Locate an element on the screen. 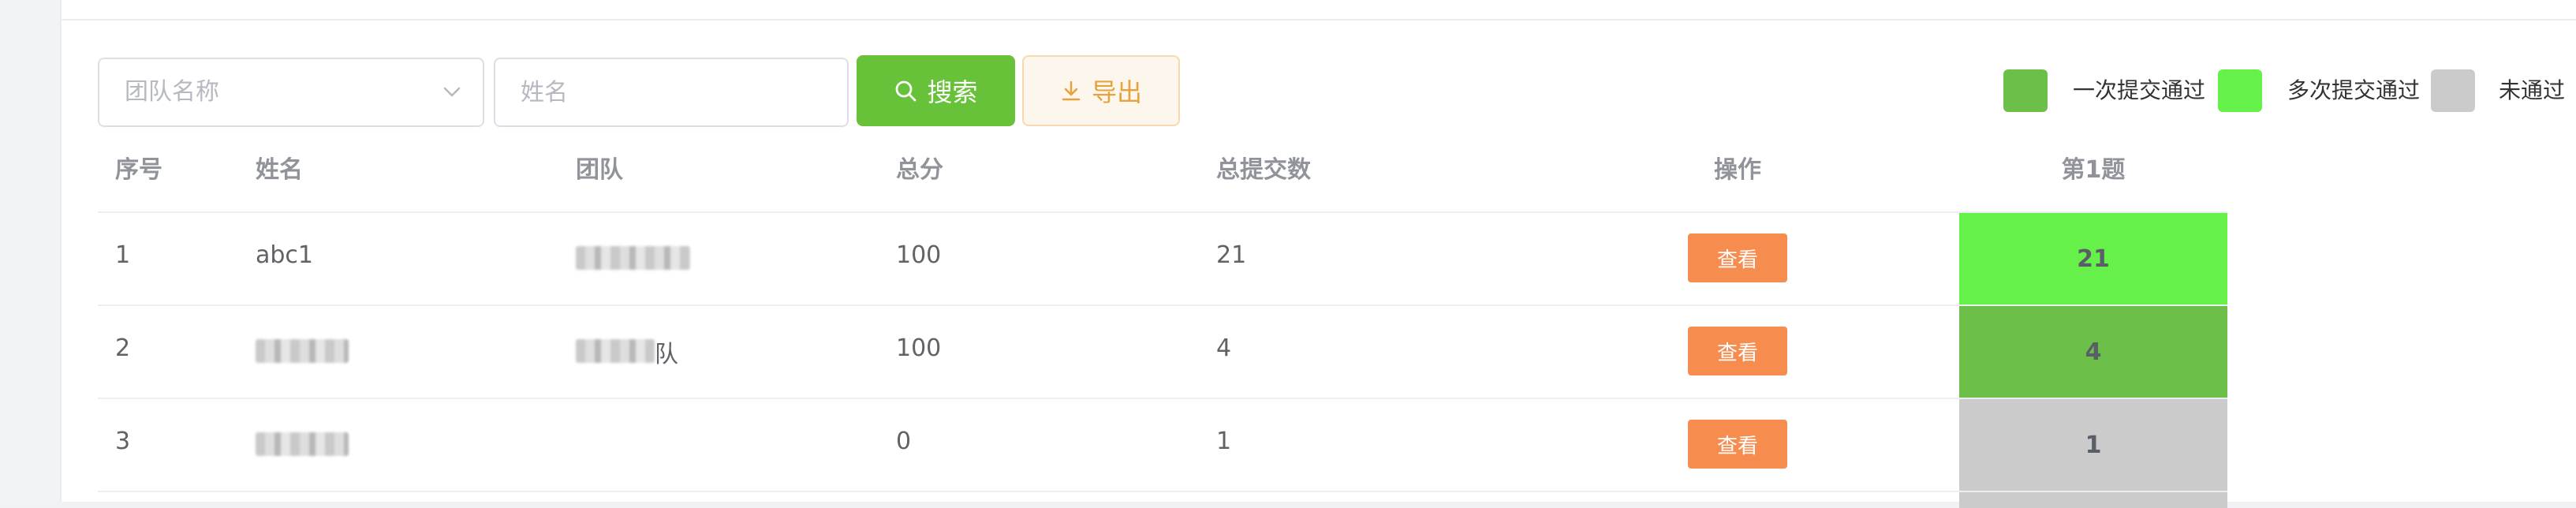 The image size is (2576, 508). row3-q1-cell: 1 is located at coordinates (2093, 445).